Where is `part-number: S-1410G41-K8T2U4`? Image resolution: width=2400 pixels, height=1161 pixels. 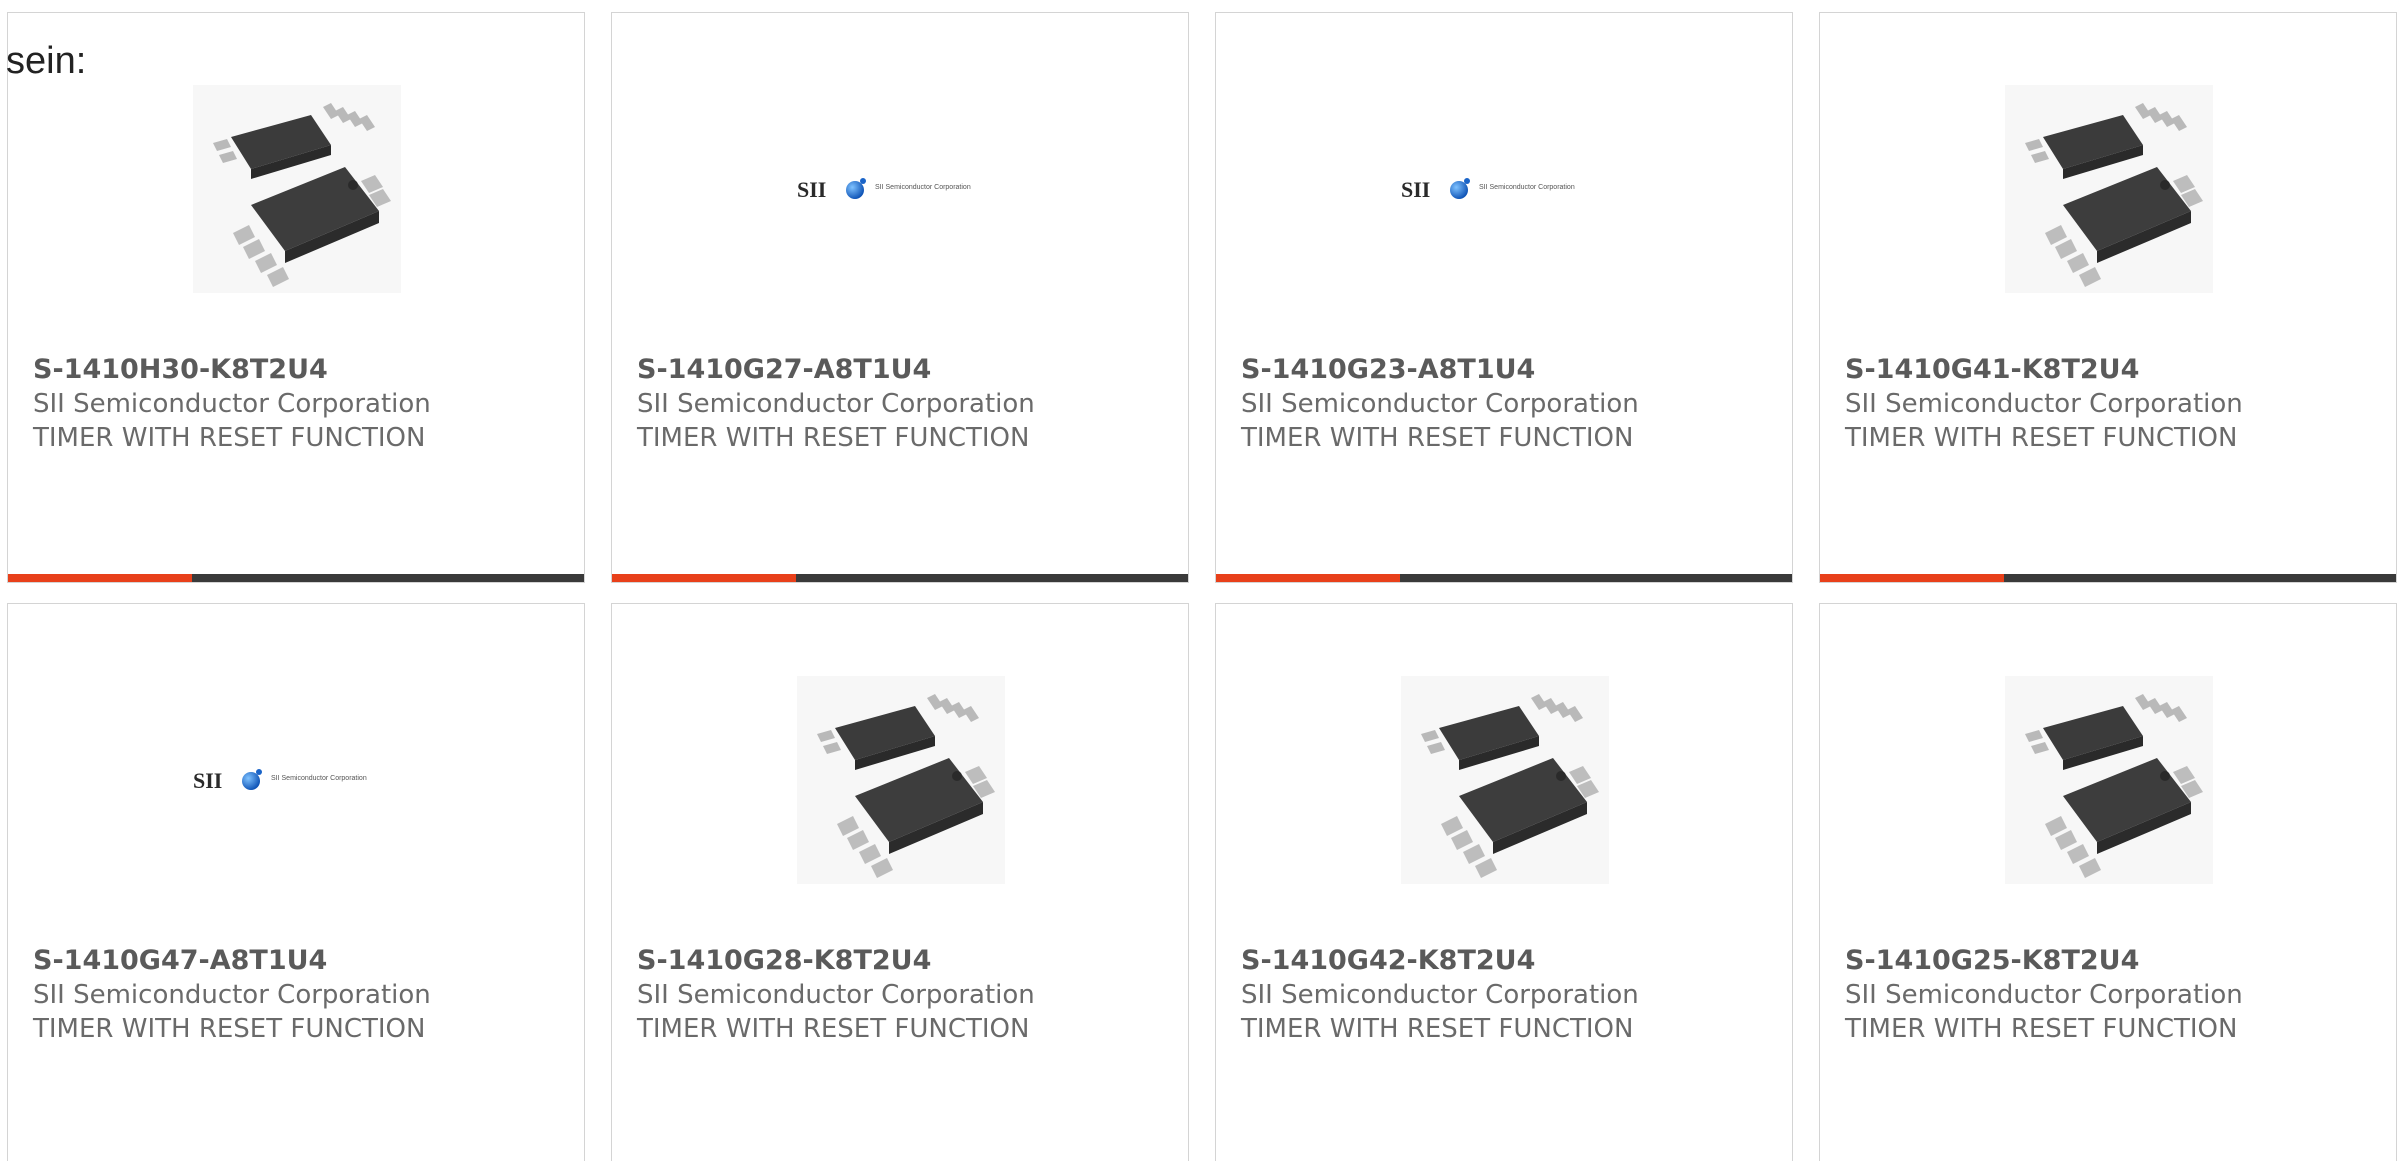 part-number: S-1410G41-K8T2U4 is located at coordinates (1992, 369).